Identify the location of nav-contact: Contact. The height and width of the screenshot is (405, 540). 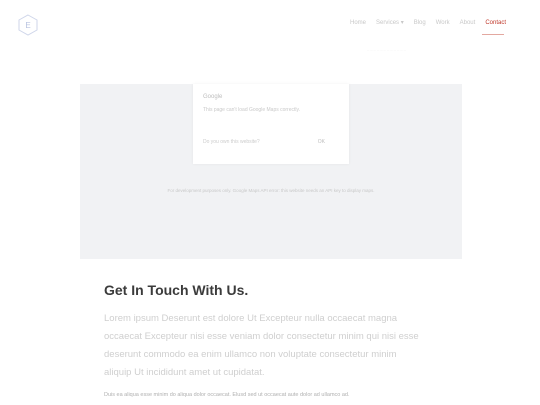
(495, 23).